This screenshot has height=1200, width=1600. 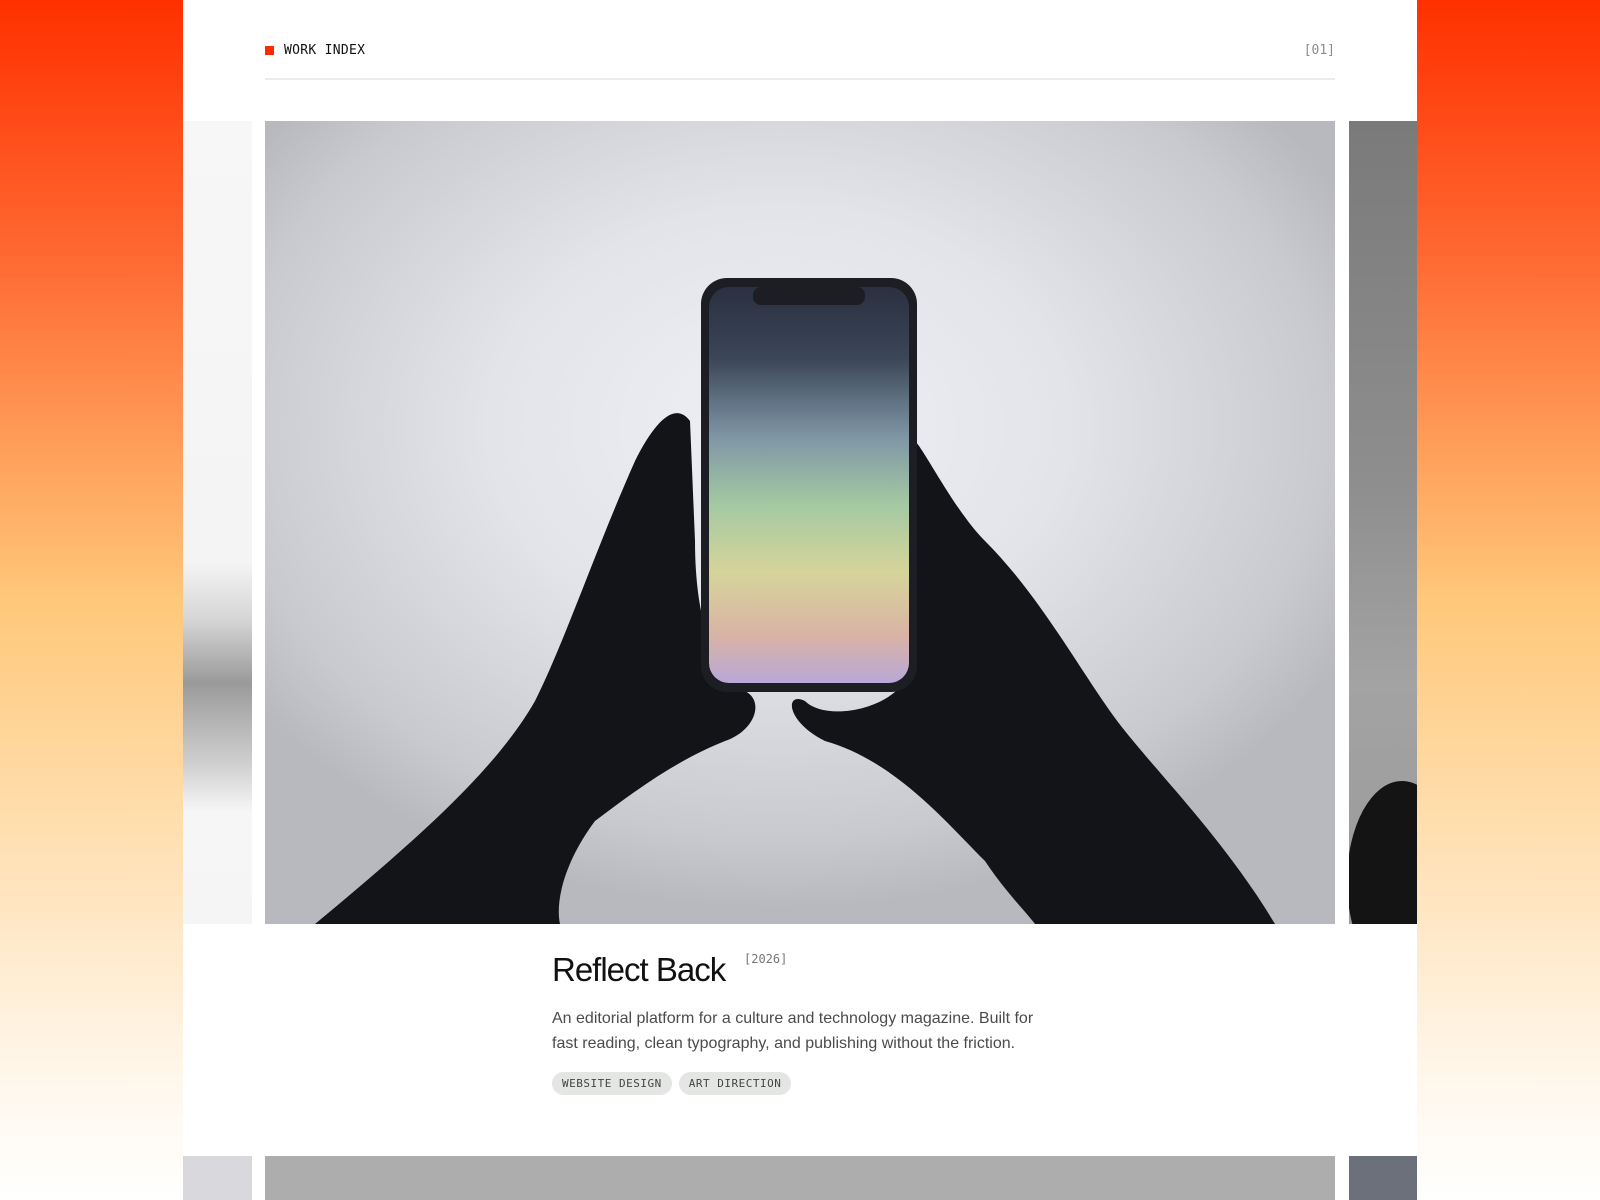 What do you see at coordinates (612, 1083) in the screenshot?
I see `tag-website-design: WEBSITE DESIGN` at bounding box center [612, 1083].